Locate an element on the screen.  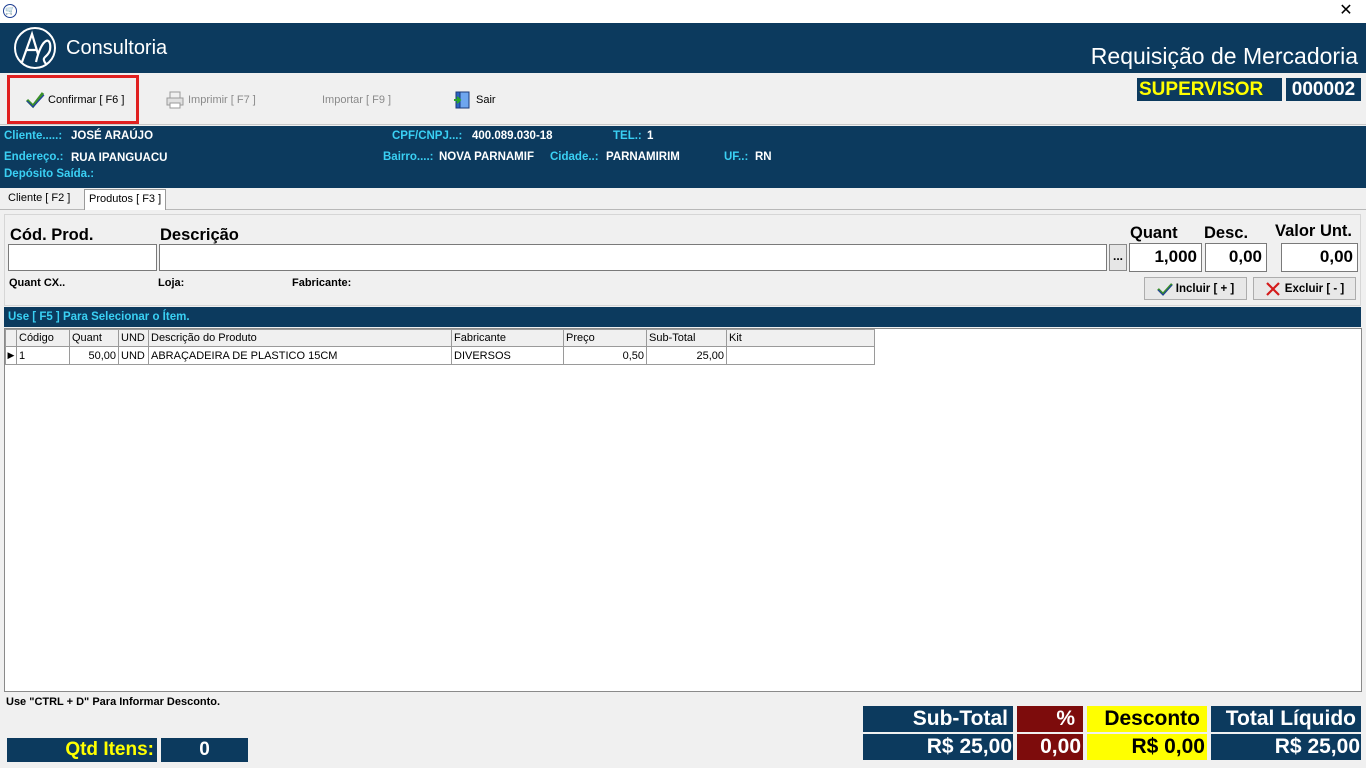
exit-door-icon is located at coordinates (462, 99).